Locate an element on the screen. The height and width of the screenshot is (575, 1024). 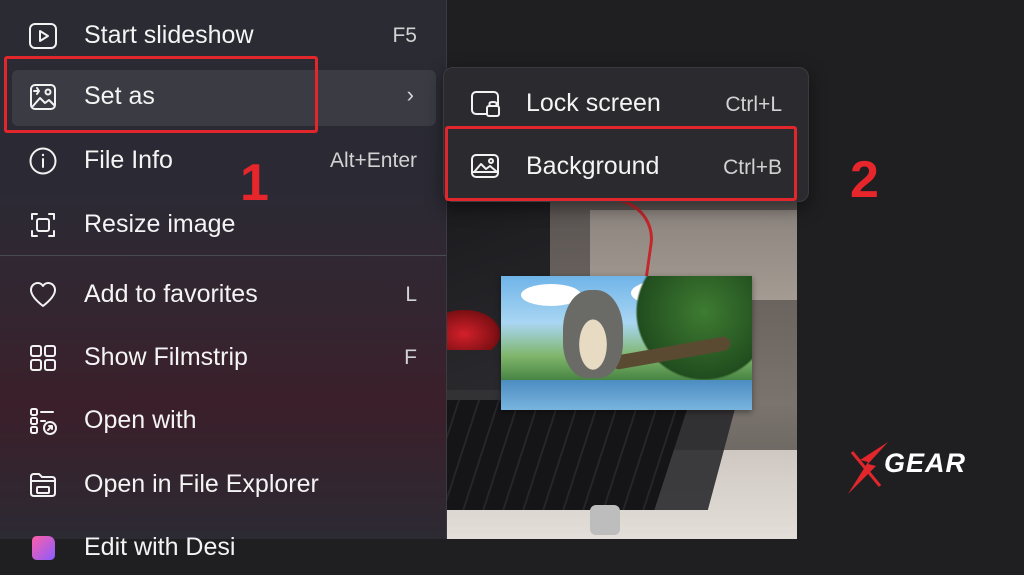
annotation-step-2: 2 is located at coordinates (864, 180).